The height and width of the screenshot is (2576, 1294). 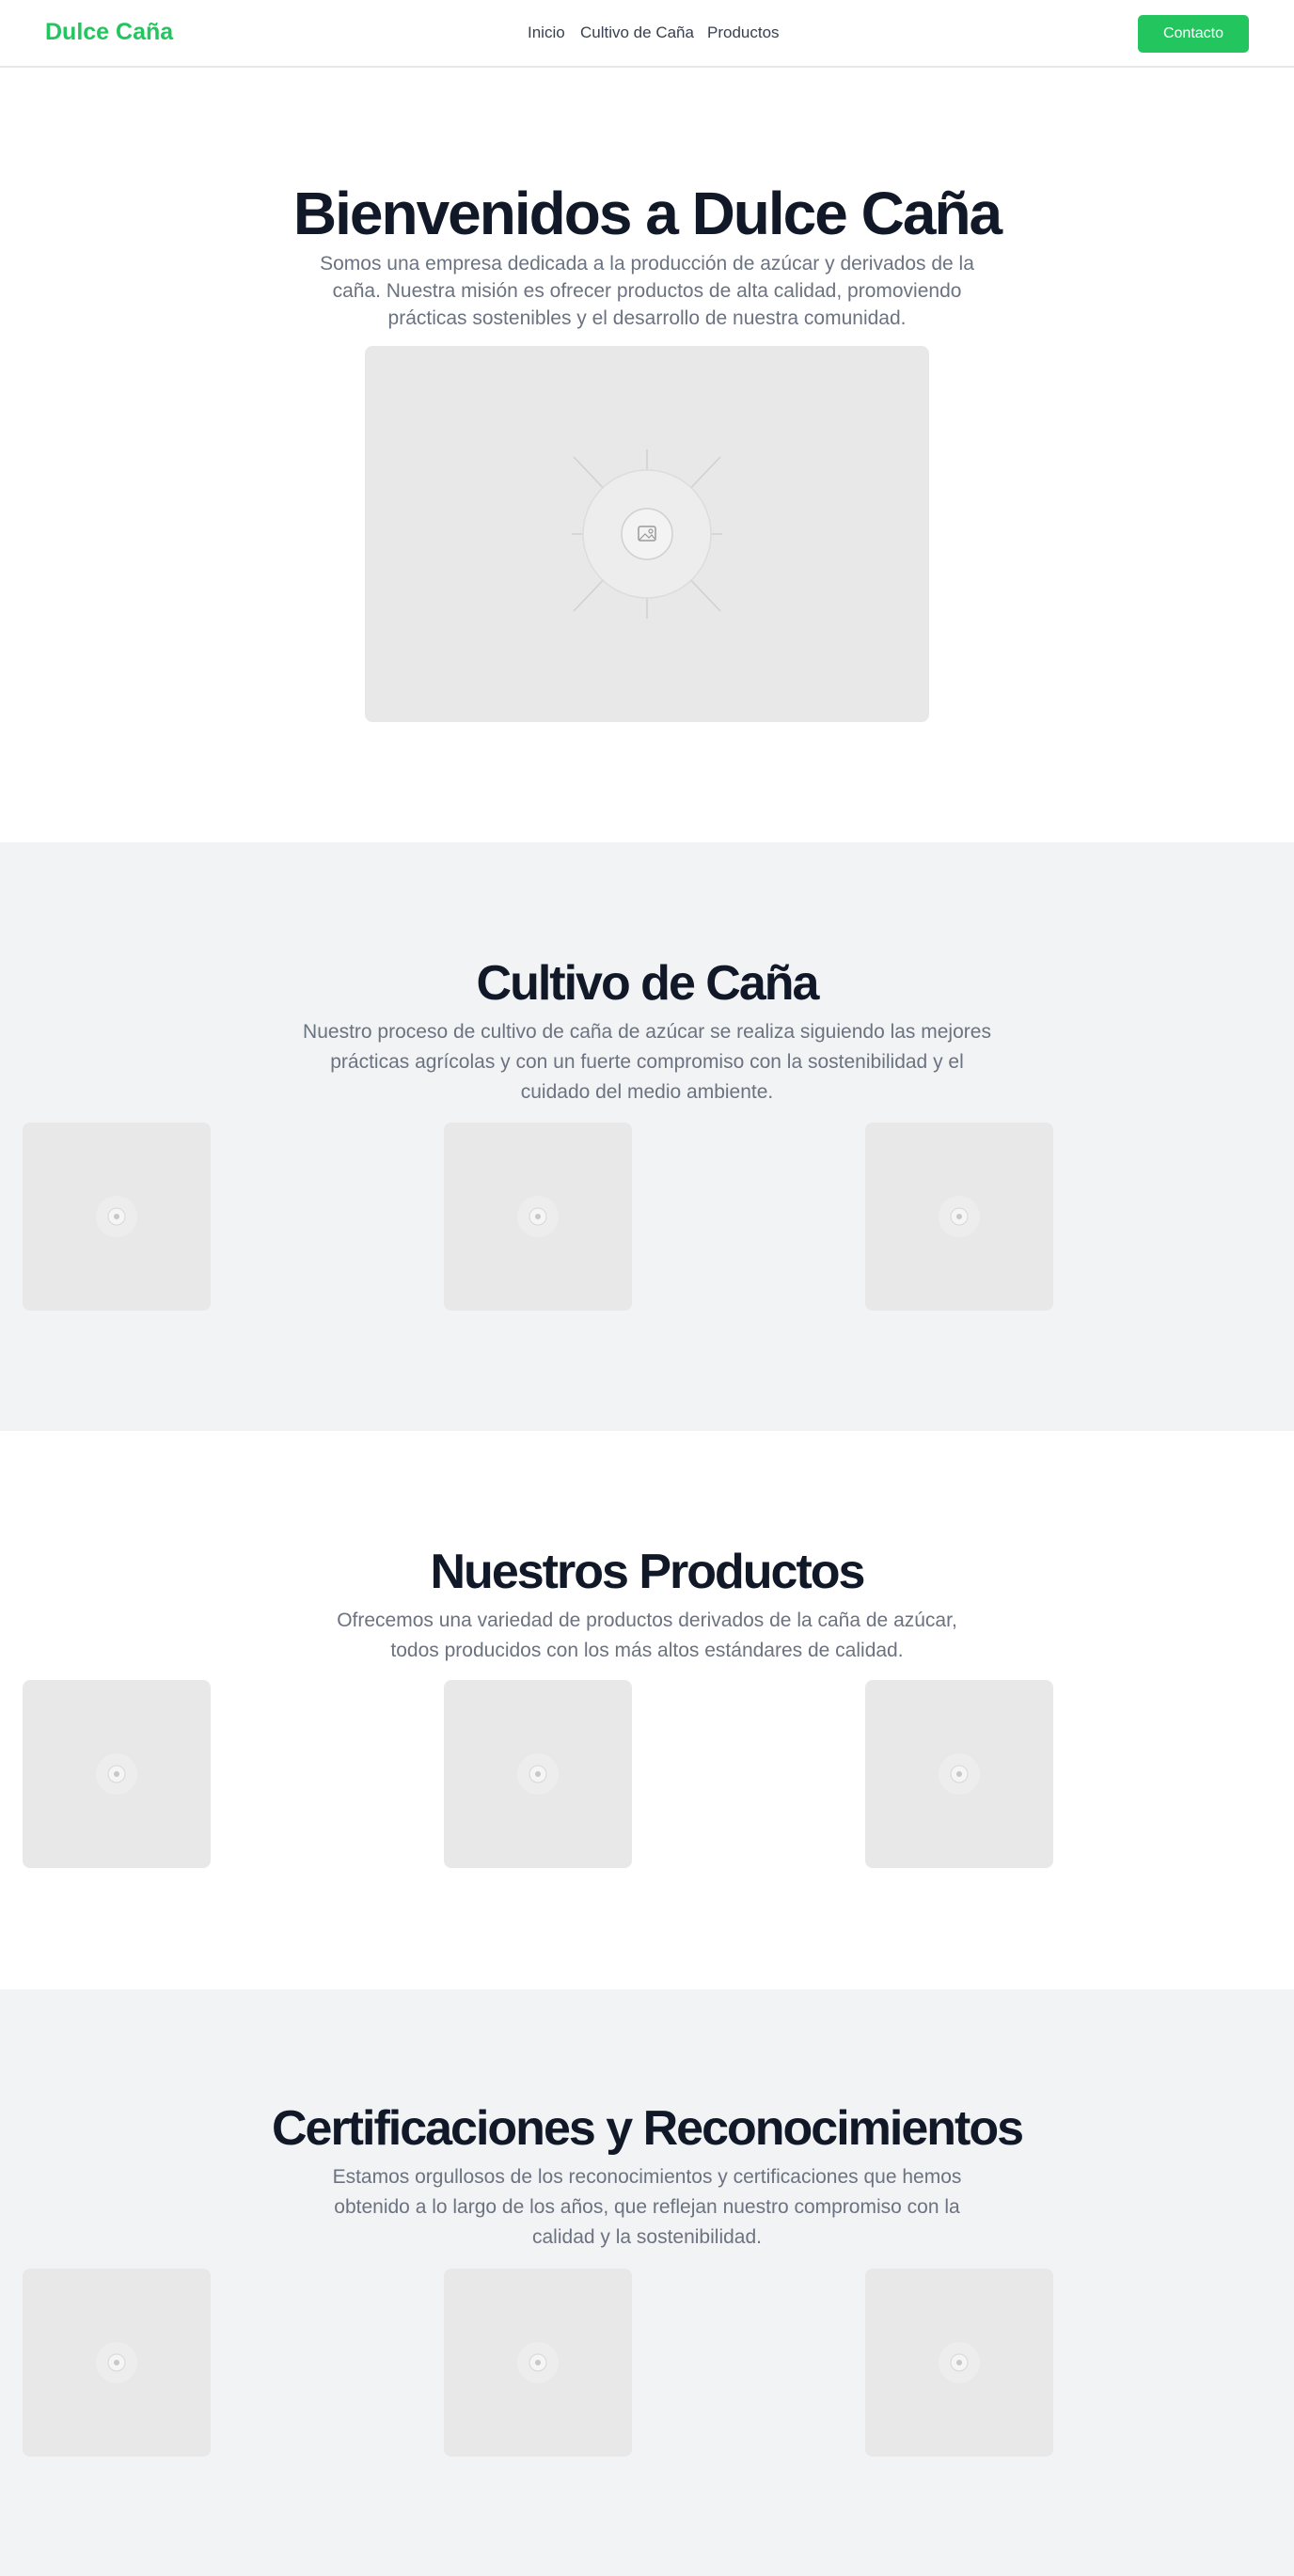 I want to click on nav-link-productos: Productos, so click(x=743, y=33).